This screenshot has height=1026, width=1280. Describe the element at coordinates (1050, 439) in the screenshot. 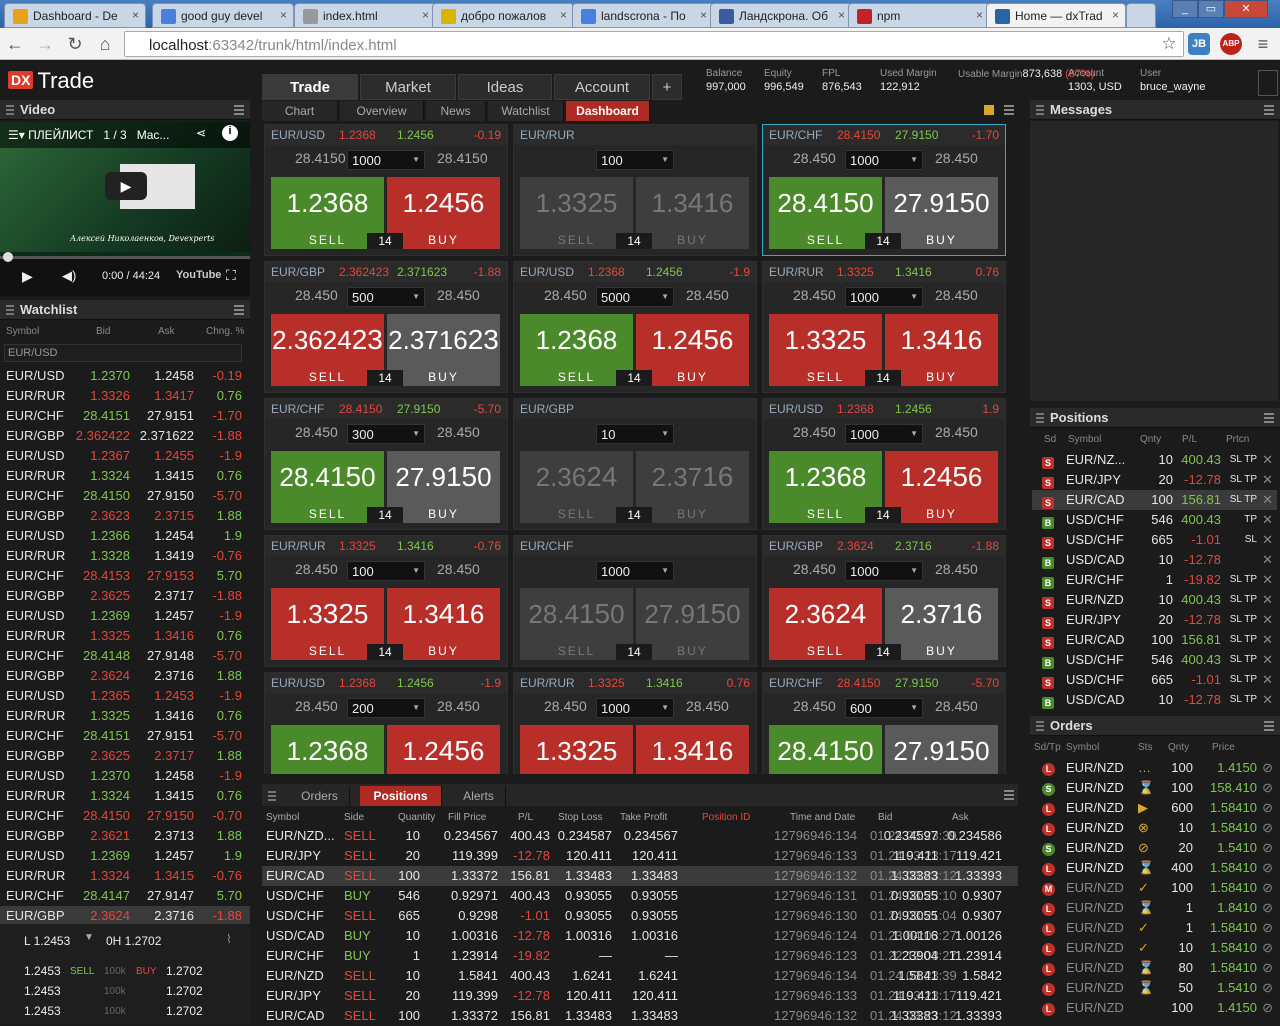

I see `positions-col-header: Sd` at that location.